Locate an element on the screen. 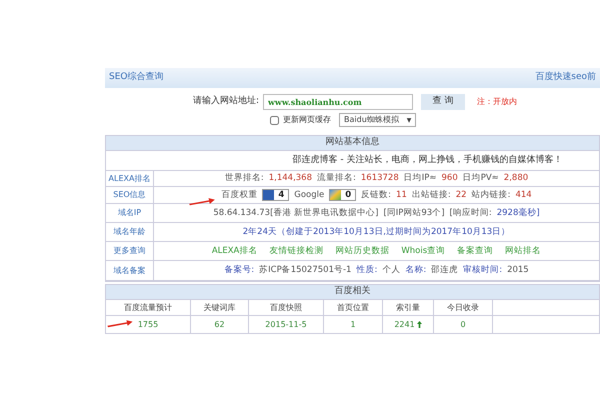  baidu-weight-badge: 4 is located at coordinates (276, 195).